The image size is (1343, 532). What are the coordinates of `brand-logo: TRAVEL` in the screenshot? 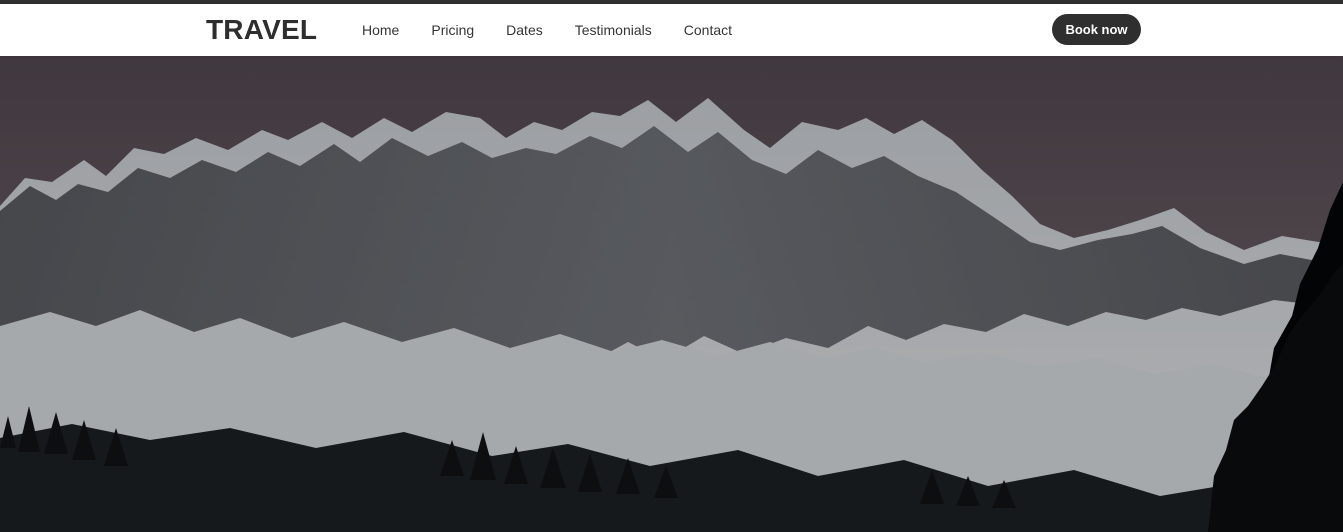 It's located at (261, 30).